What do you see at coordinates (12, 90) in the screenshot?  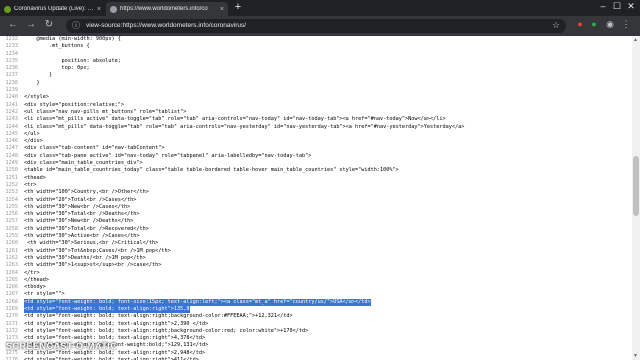 I see `line-number: 1239` at bounding box center [12, 90].